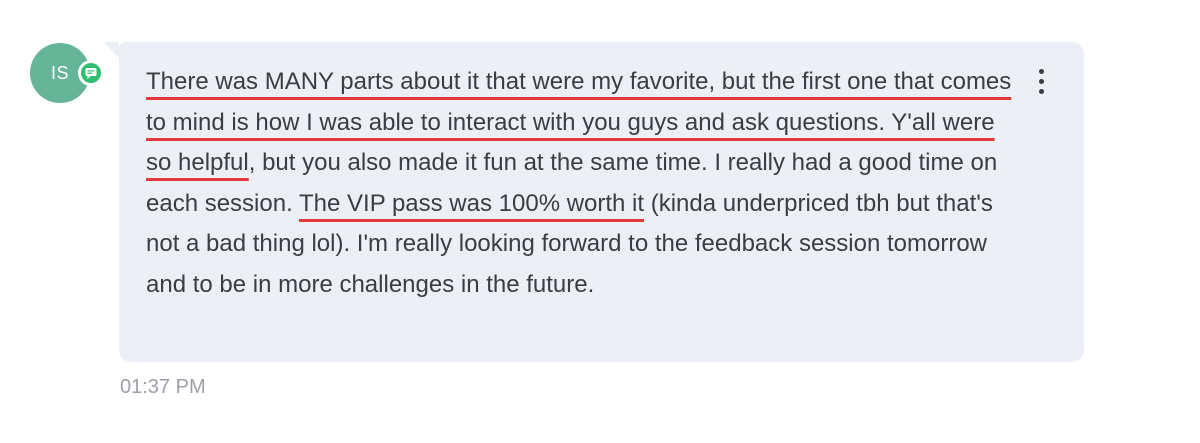 Image resolution: width=1200 pixels, height=443 pixels. I want to click on avatar-initials: IS, so click(59, 72).